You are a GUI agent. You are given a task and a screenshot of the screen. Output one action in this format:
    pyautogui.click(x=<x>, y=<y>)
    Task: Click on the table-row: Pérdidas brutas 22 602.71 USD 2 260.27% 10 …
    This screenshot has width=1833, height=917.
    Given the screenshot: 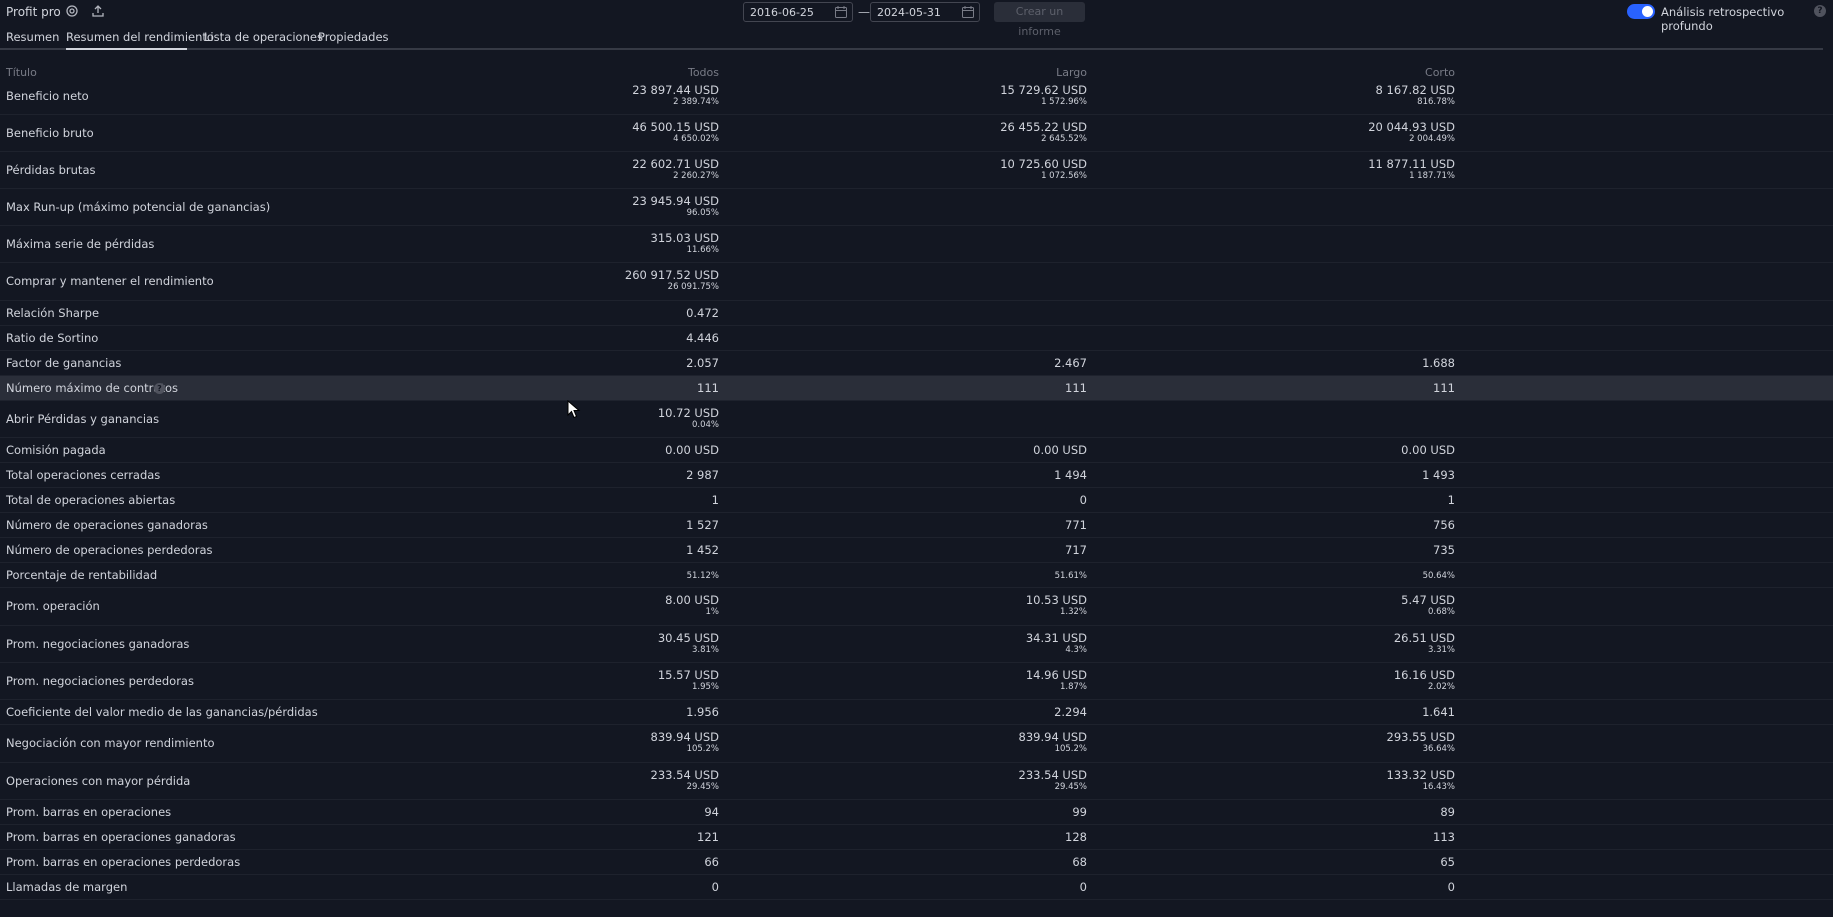 What is the action you would take?
    pyautogui.click(x=916, y=170)
    